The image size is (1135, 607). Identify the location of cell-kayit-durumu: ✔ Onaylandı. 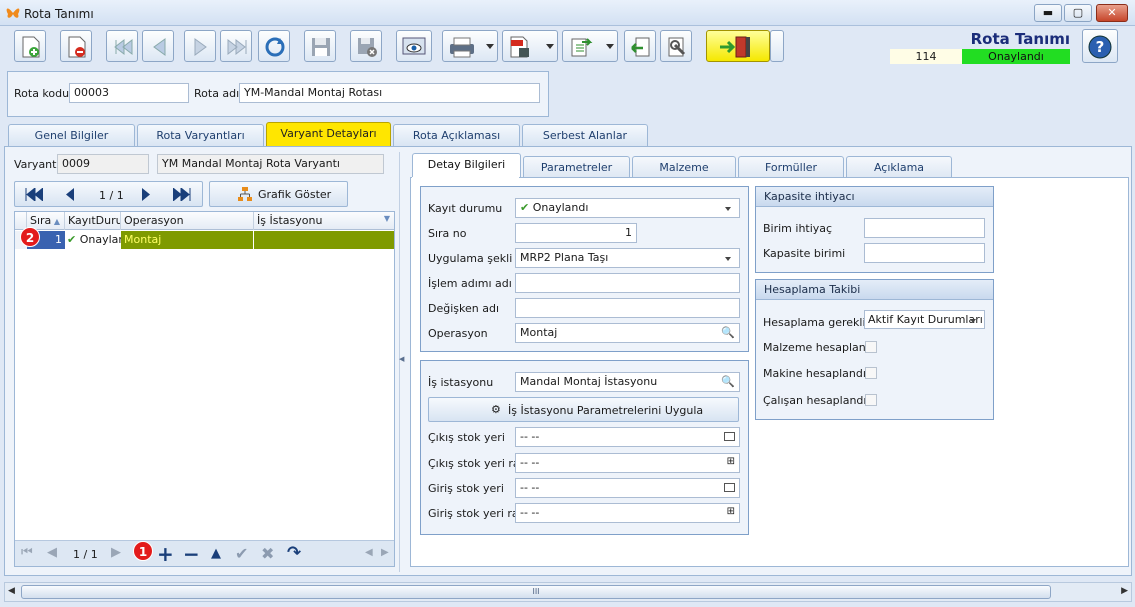
(93, 240).